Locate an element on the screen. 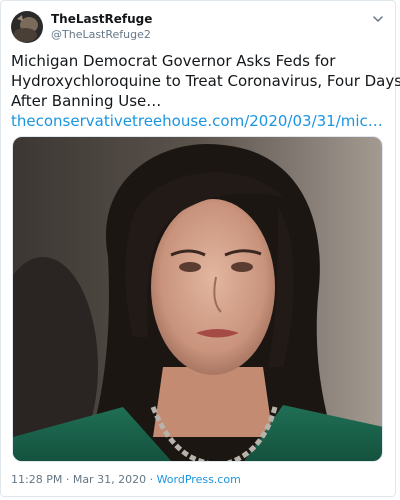  chevron-down-icon is located at coordinates (378, 18).